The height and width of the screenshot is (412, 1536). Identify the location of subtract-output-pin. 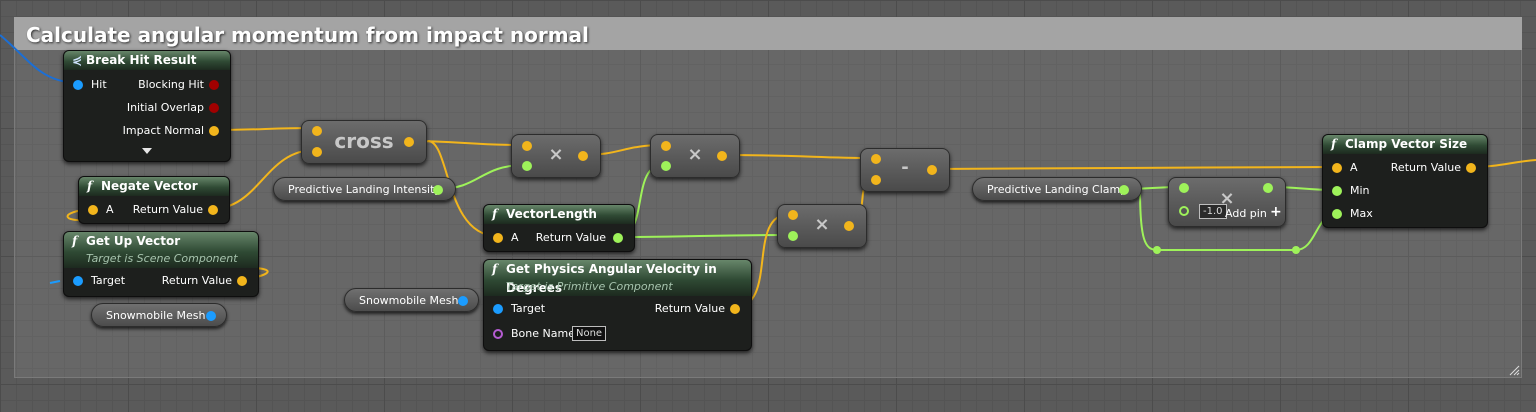
(932, 170).